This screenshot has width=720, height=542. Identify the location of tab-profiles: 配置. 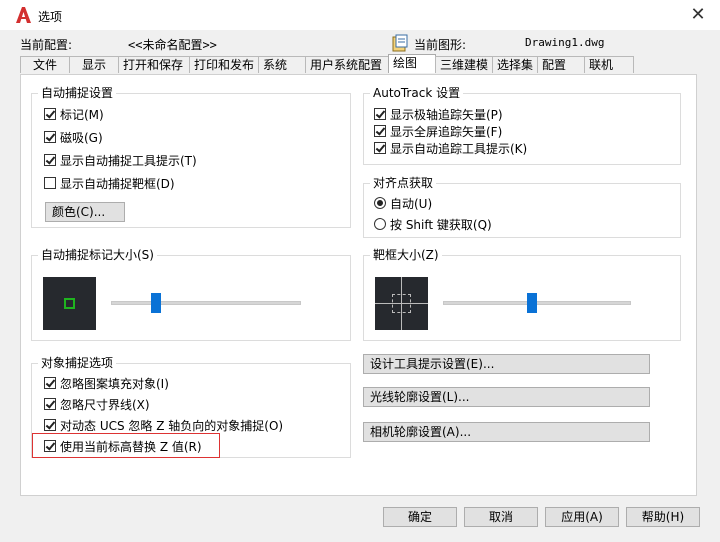
(561, 64).